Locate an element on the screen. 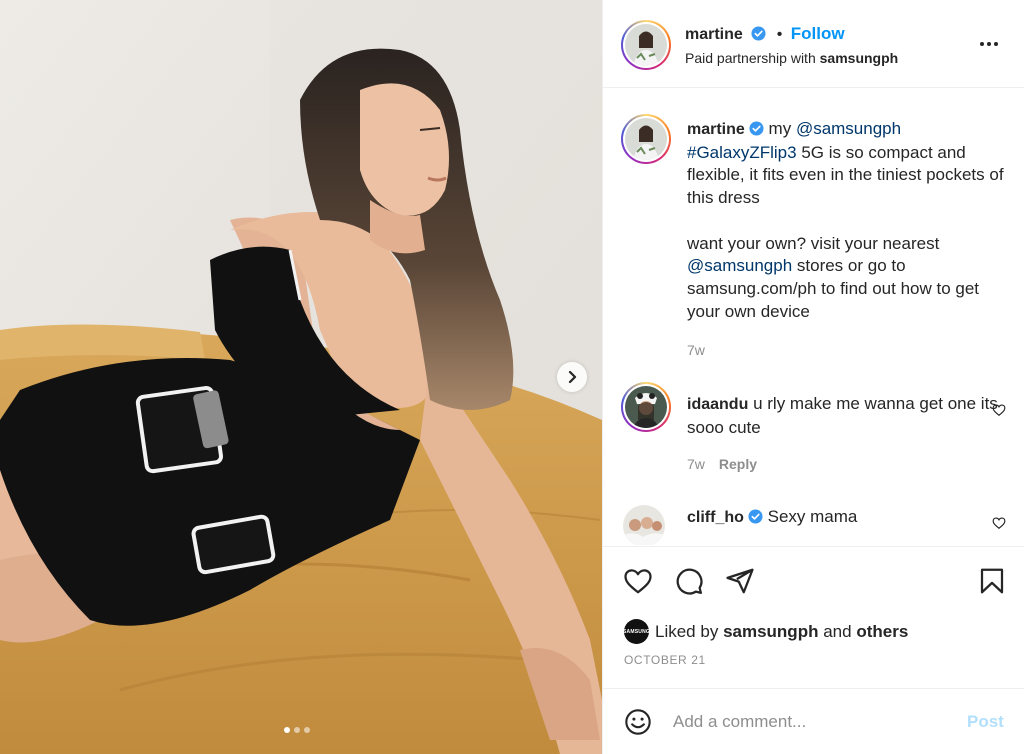 The height and width of the screenshot is (754, 1024). caption-time: 7w is located at coordinates (696, 350).